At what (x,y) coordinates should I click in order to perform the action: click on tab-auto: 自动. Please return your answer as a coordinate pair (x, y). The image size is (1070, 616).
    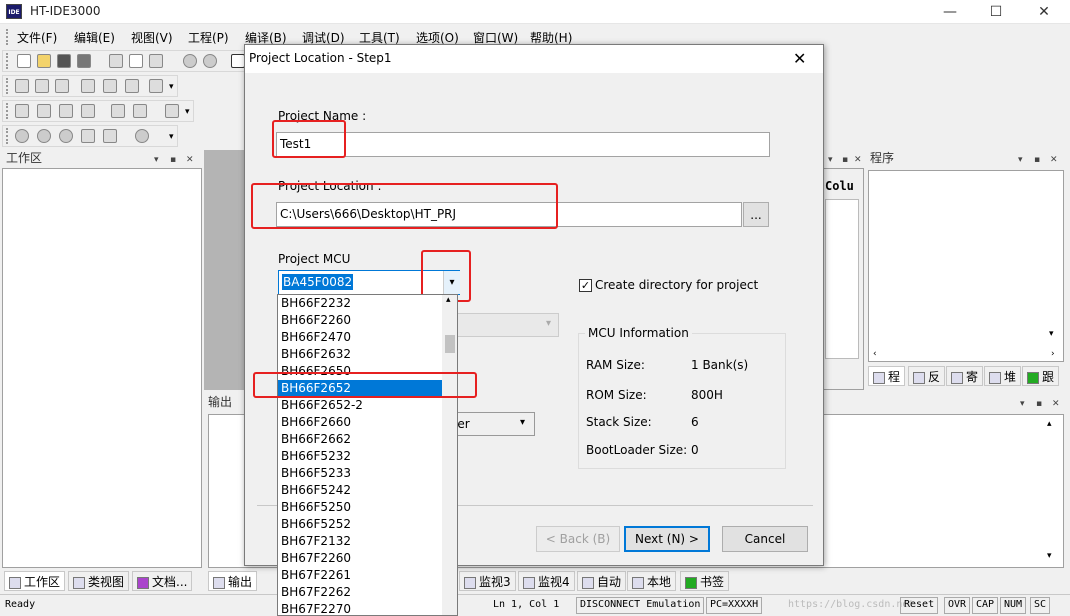
    Looking at the image, I should click on (602, 581).